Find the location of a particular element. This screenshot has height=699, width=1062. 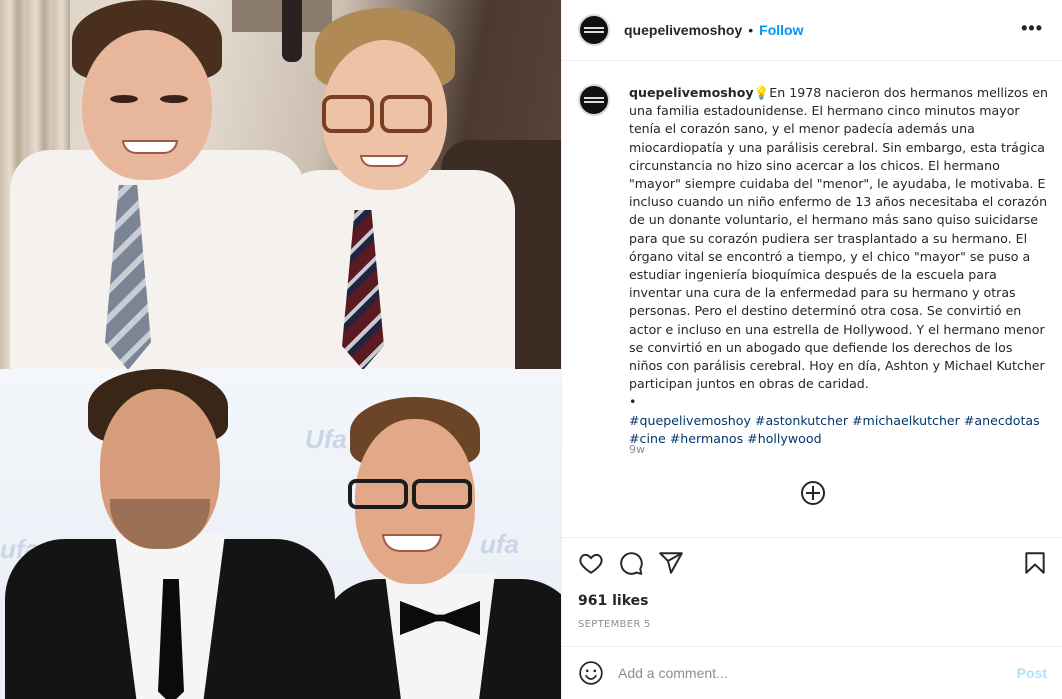

username-link: quepelivemoshoy is located at coordinates (683, 30).